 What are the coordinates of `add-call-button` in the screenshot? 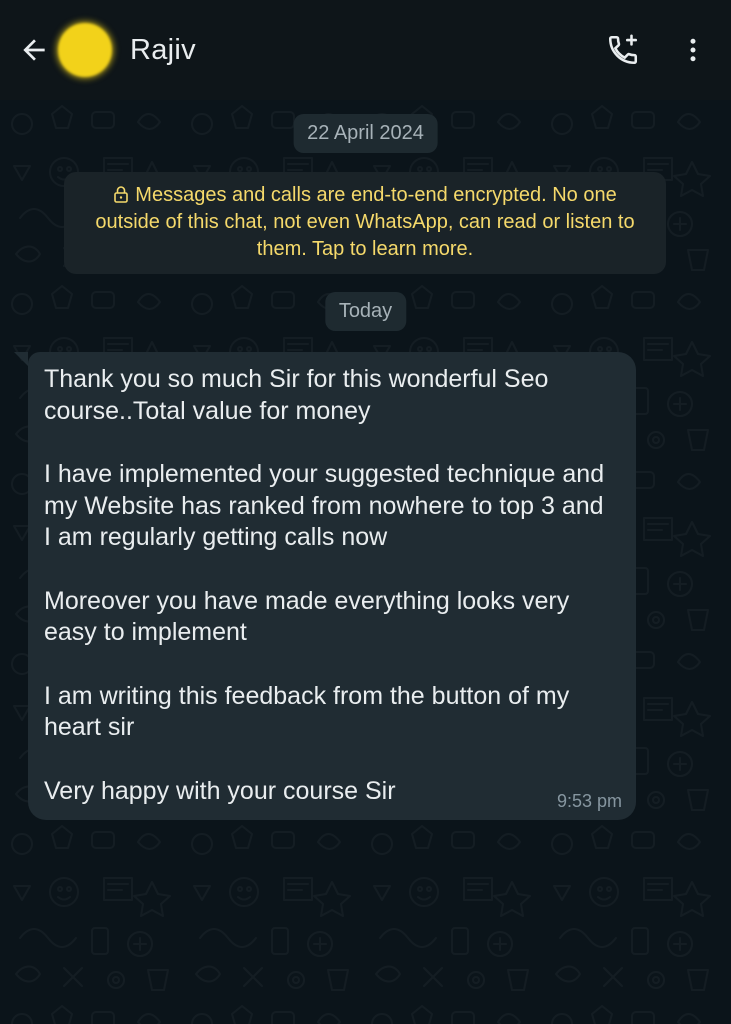 It's located at (623, 50).